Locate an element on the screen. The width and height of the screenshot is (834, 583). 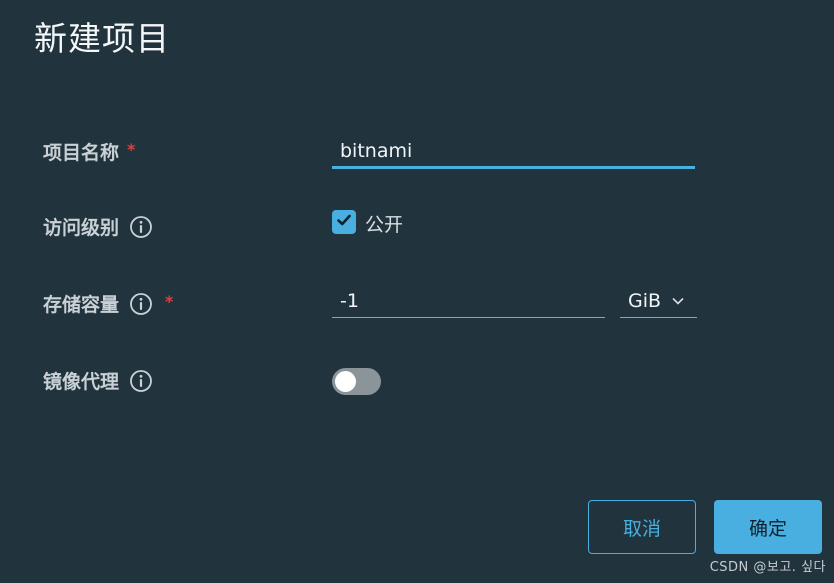
dialog-title: 新建项目 is located at coordinates (102, 38).